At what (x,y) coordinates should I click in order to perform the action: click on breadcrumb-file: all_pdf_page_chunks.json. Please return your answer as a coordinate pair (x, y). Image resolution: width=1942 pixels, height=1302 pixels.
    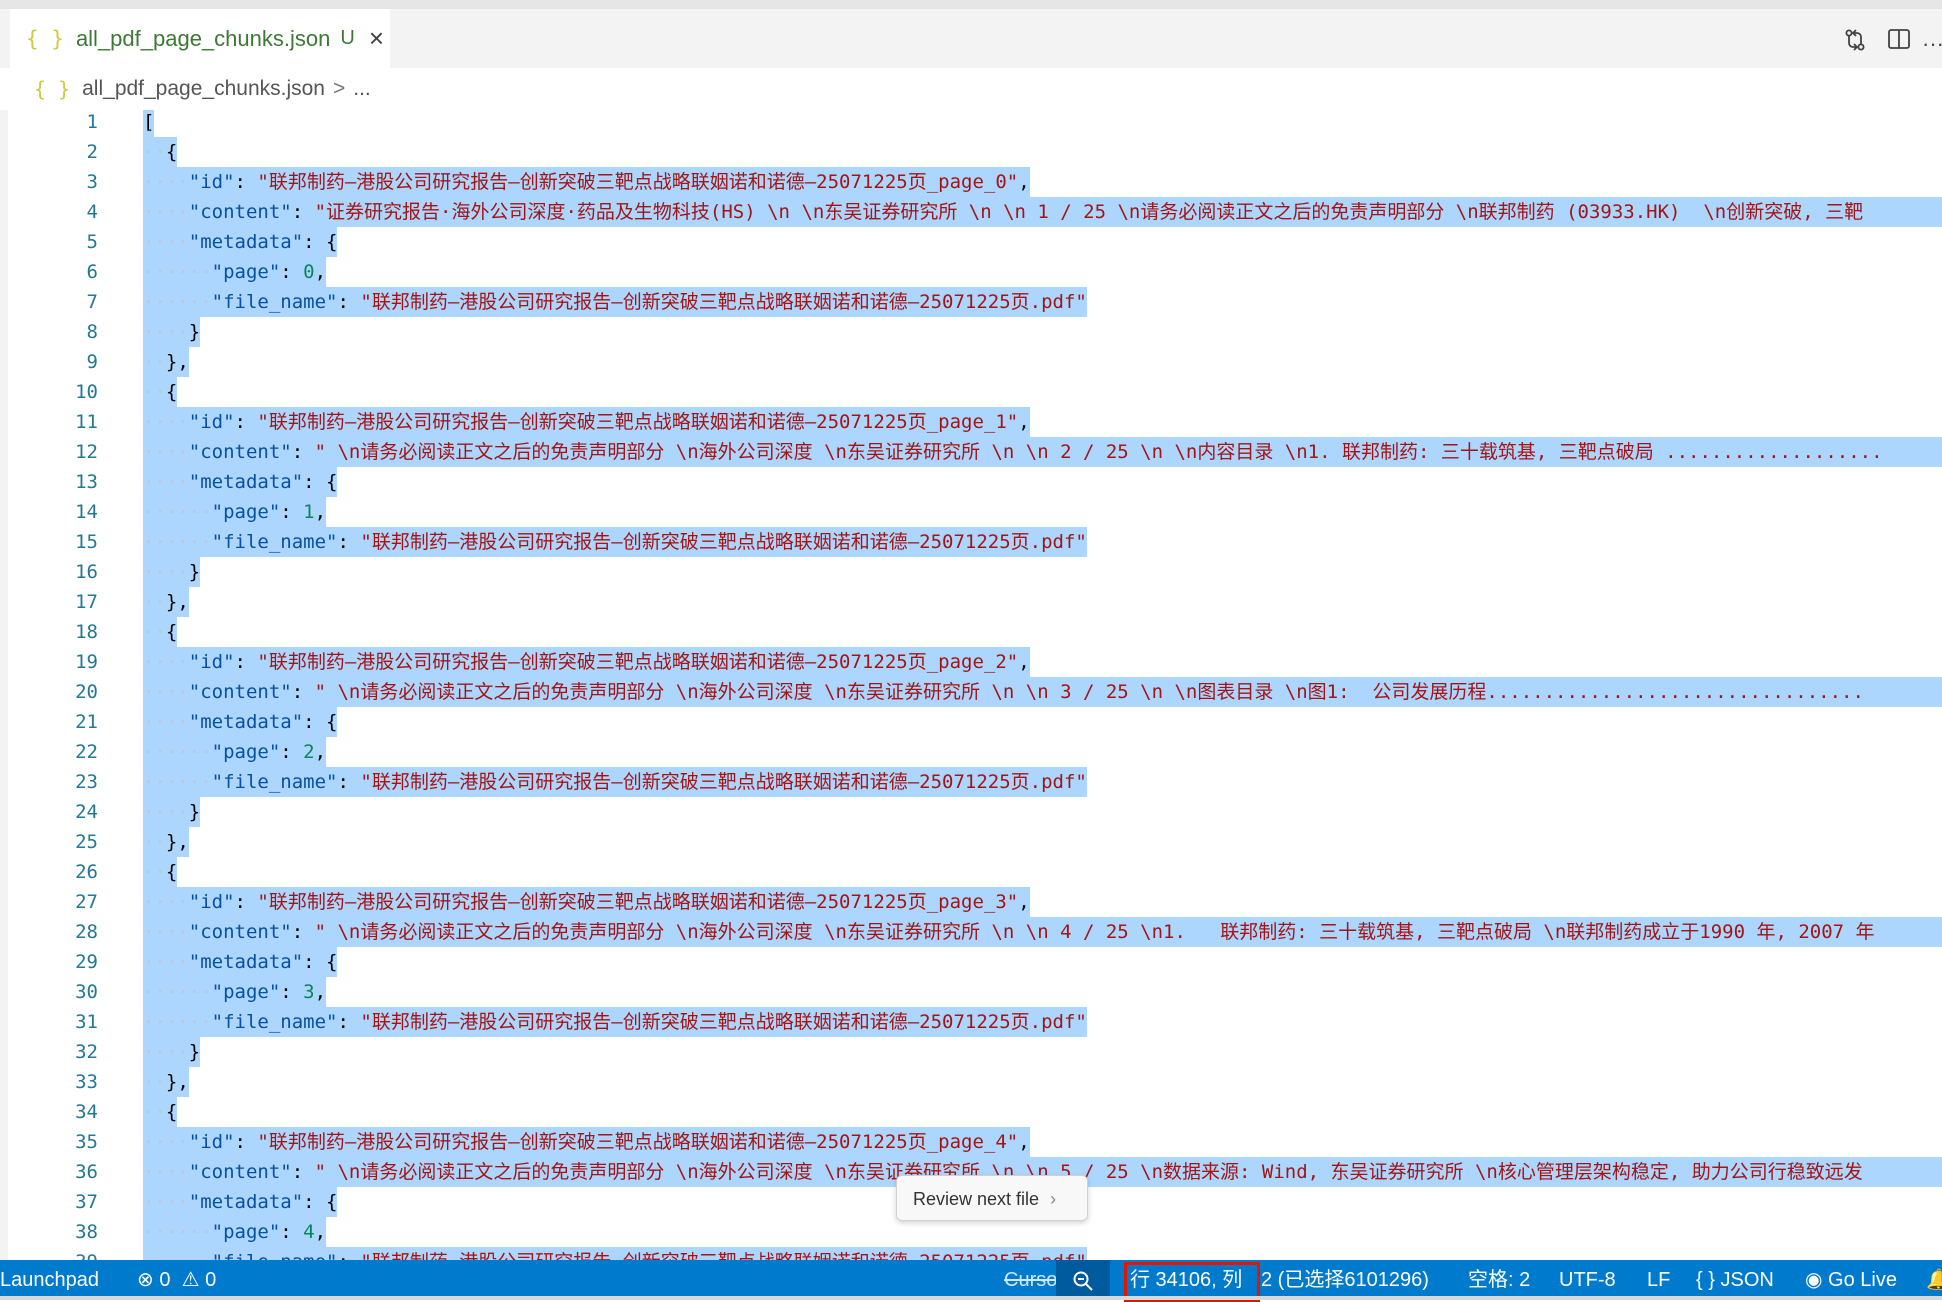
    Looking at the image, I should click on (203, 89).